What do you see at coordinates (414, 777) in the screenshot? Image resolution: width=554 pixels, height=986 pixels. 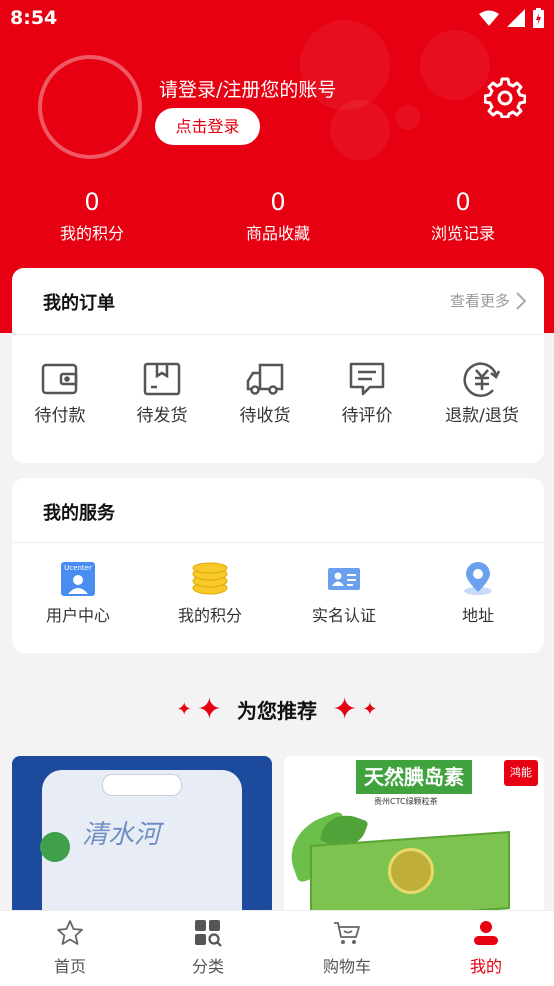 I see `product-banner: 天然腆岛素` at bounding box center [414, 777].